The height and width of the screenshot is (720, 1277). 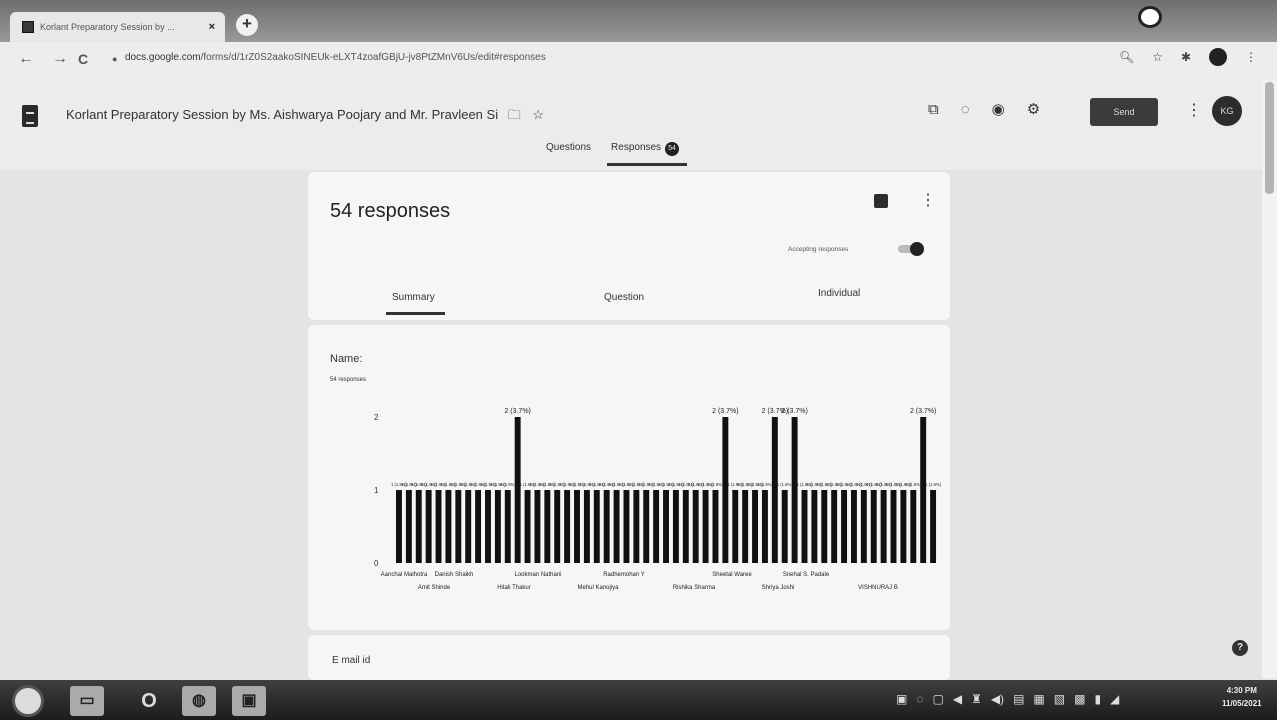 I want to click on responses-count-badge: 54, so click(x=672, y=149).